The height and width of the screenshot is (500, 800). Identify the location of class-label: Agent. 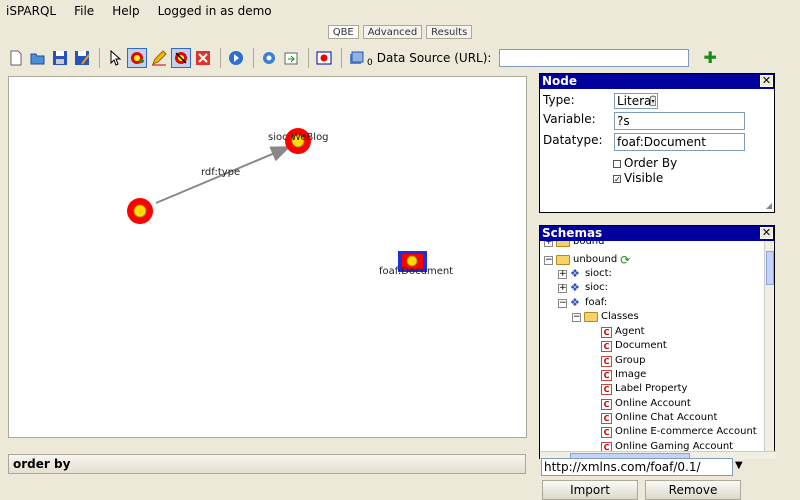
(630, 331).